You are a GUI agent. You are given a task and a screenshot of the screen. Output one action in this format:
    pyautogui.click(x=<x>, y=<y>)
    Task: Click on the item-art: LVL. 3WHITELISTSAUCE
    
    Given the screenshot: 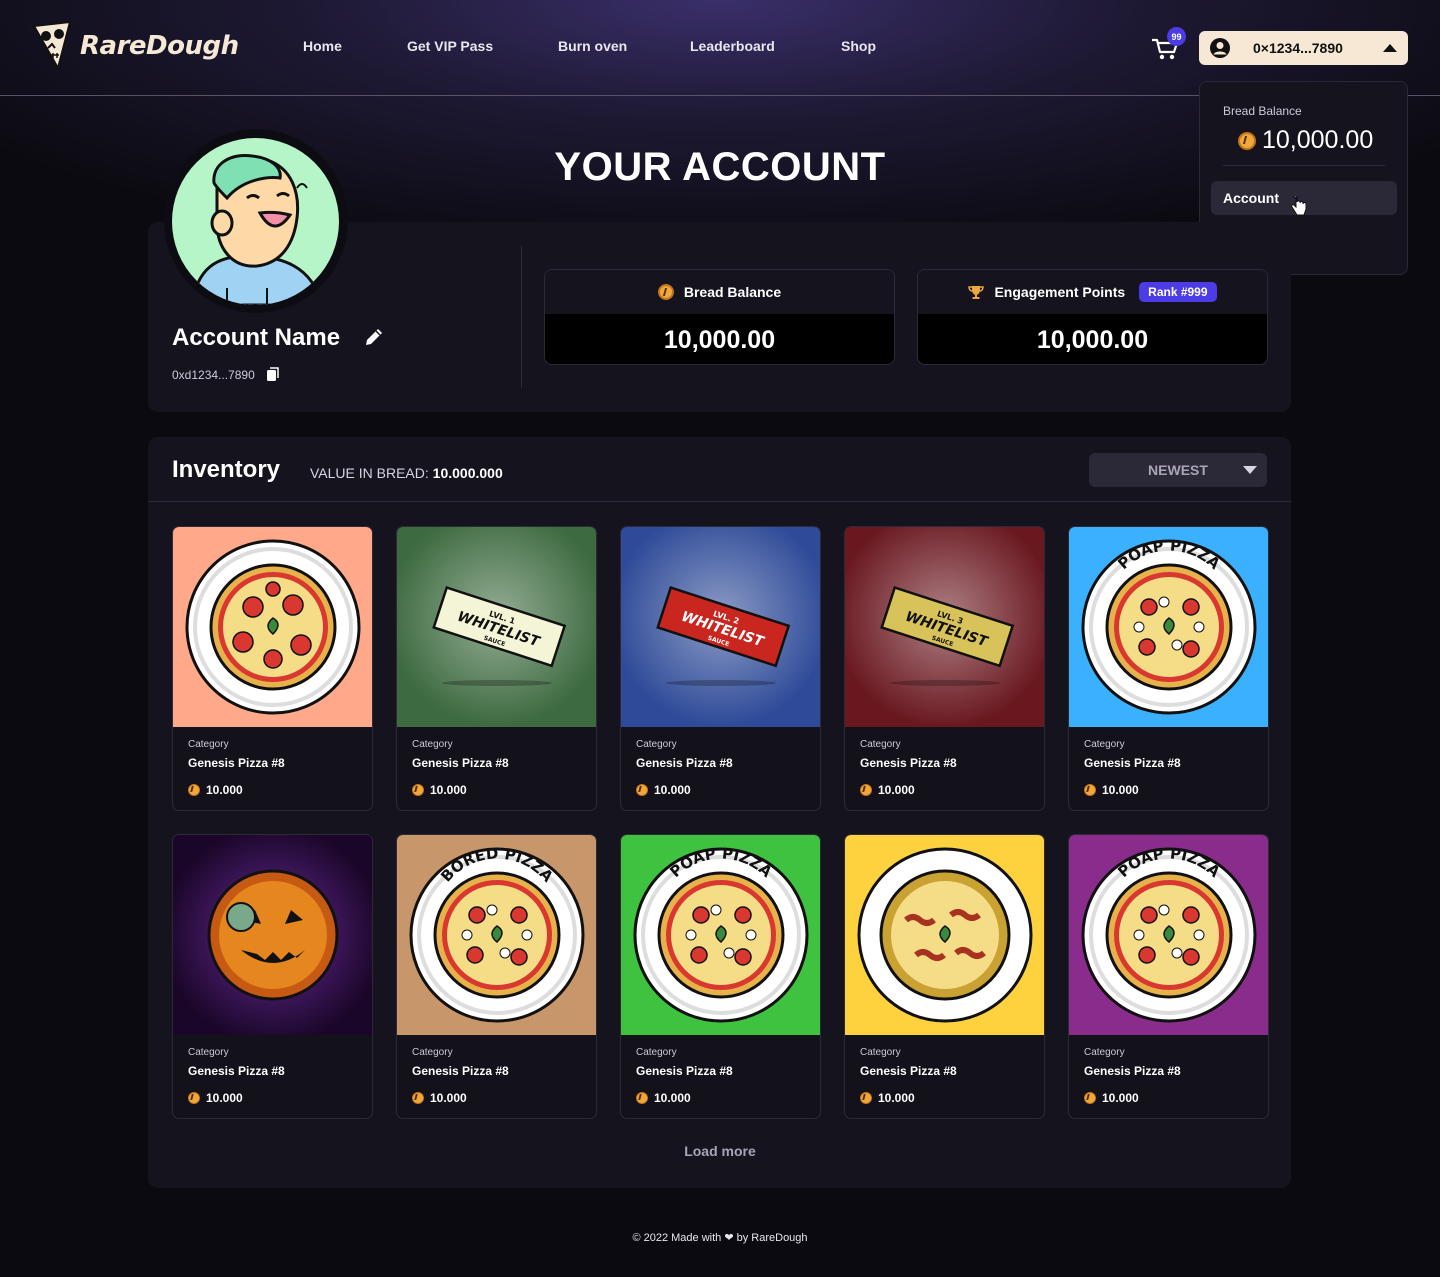 What is the action you would take?
    pyautogui.click(x=944, y=627)
    